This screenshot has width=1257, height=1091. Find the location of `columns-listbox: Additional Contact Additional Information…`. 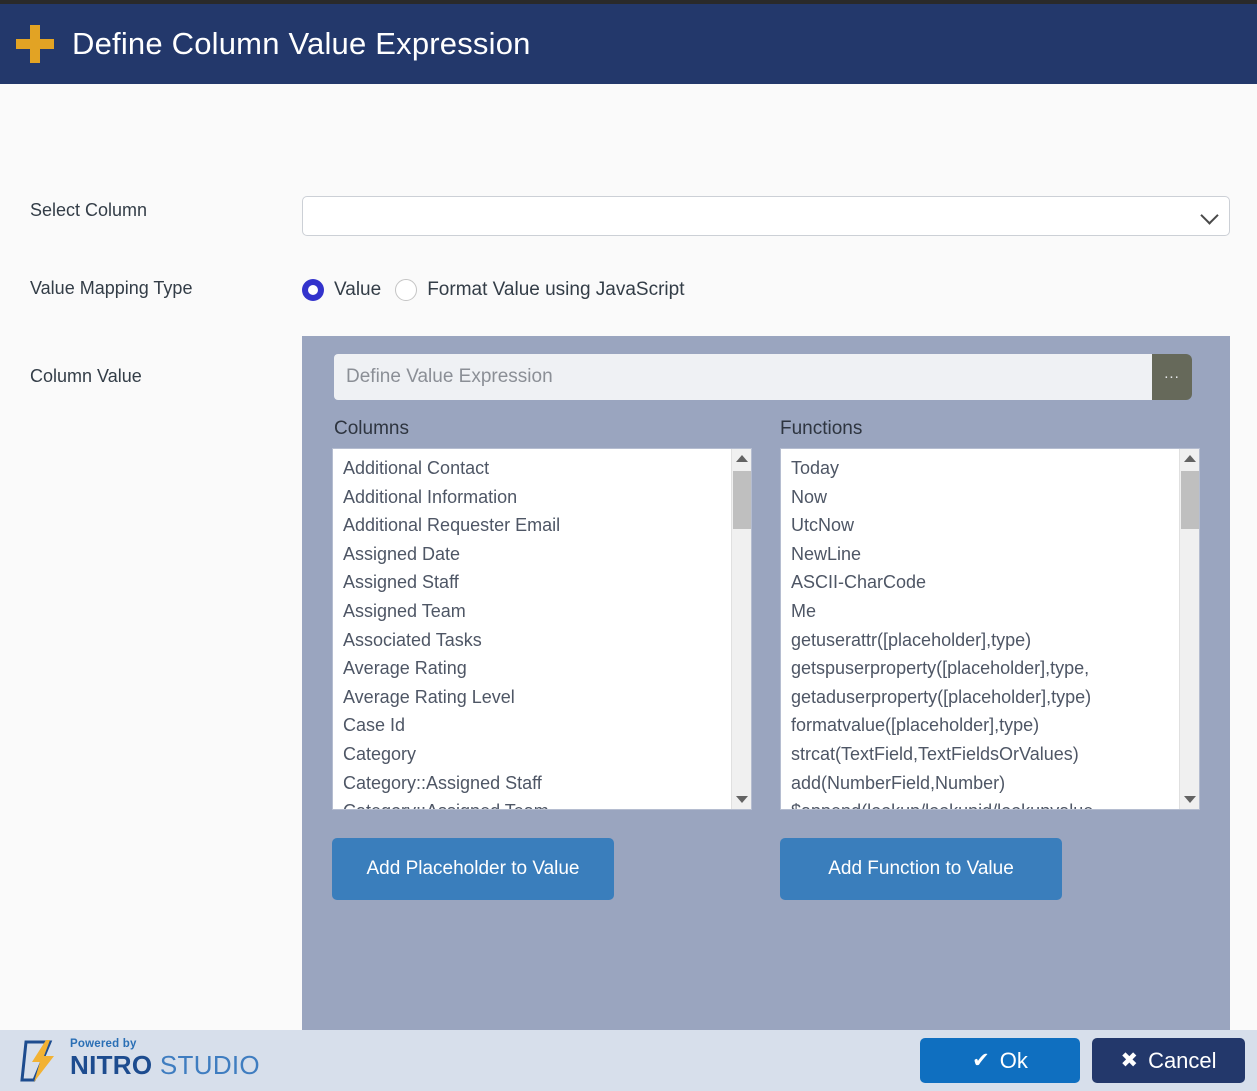

columns-listbox: Additional Contact Additional Information… is located at coordinates (542, 629).